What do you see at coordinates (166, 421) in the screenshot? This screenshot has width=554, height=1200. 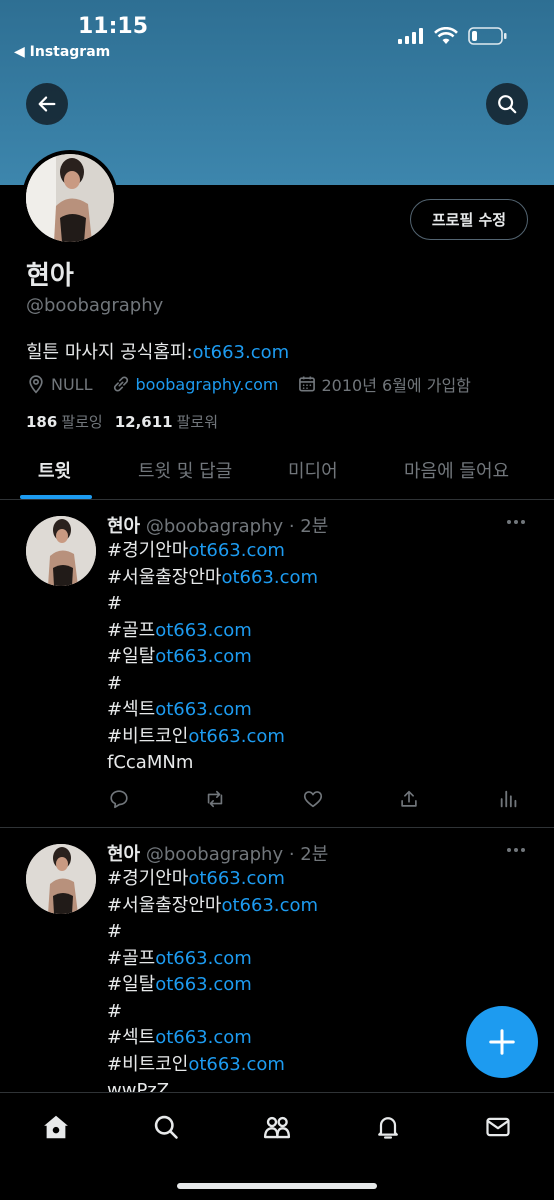 I see `followers-link: 12,611 팔로워` at bounding box center [166, 421].